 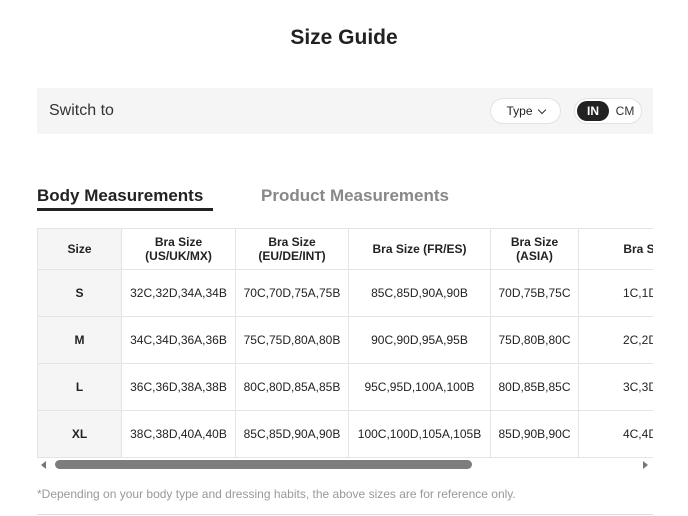 What do you see at coordinates (125, 209) in the screenshot?
I see `active-tab-indicator` at bounding box center [125, 209].